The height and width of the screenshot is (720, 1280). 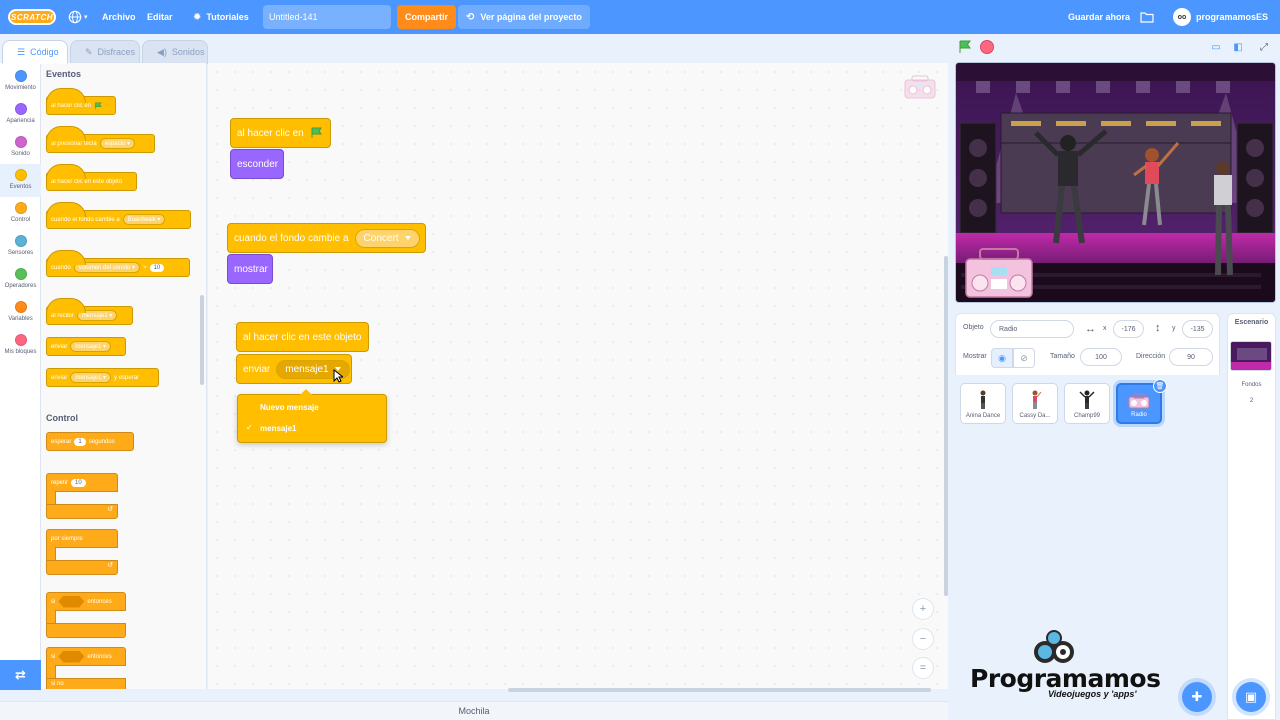 I want to click on sprite-name-input: Radio, so click(x=1032, y=329).